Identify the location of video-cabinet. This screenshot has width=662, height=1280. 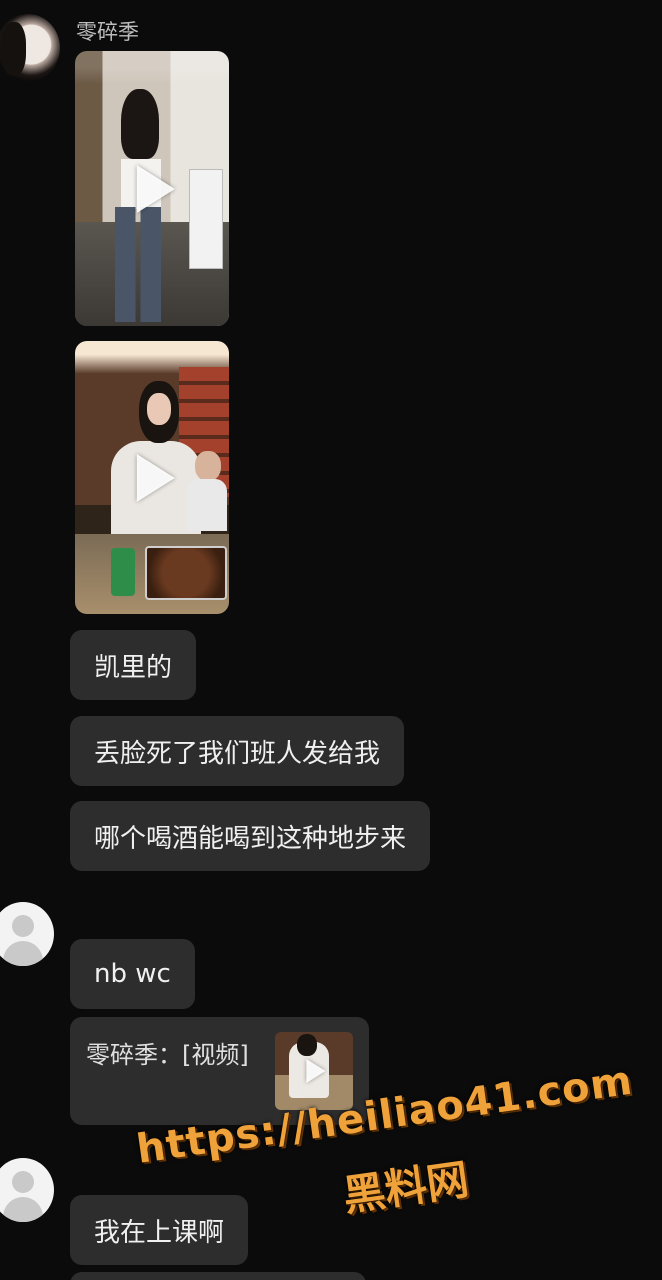
(206, 219).